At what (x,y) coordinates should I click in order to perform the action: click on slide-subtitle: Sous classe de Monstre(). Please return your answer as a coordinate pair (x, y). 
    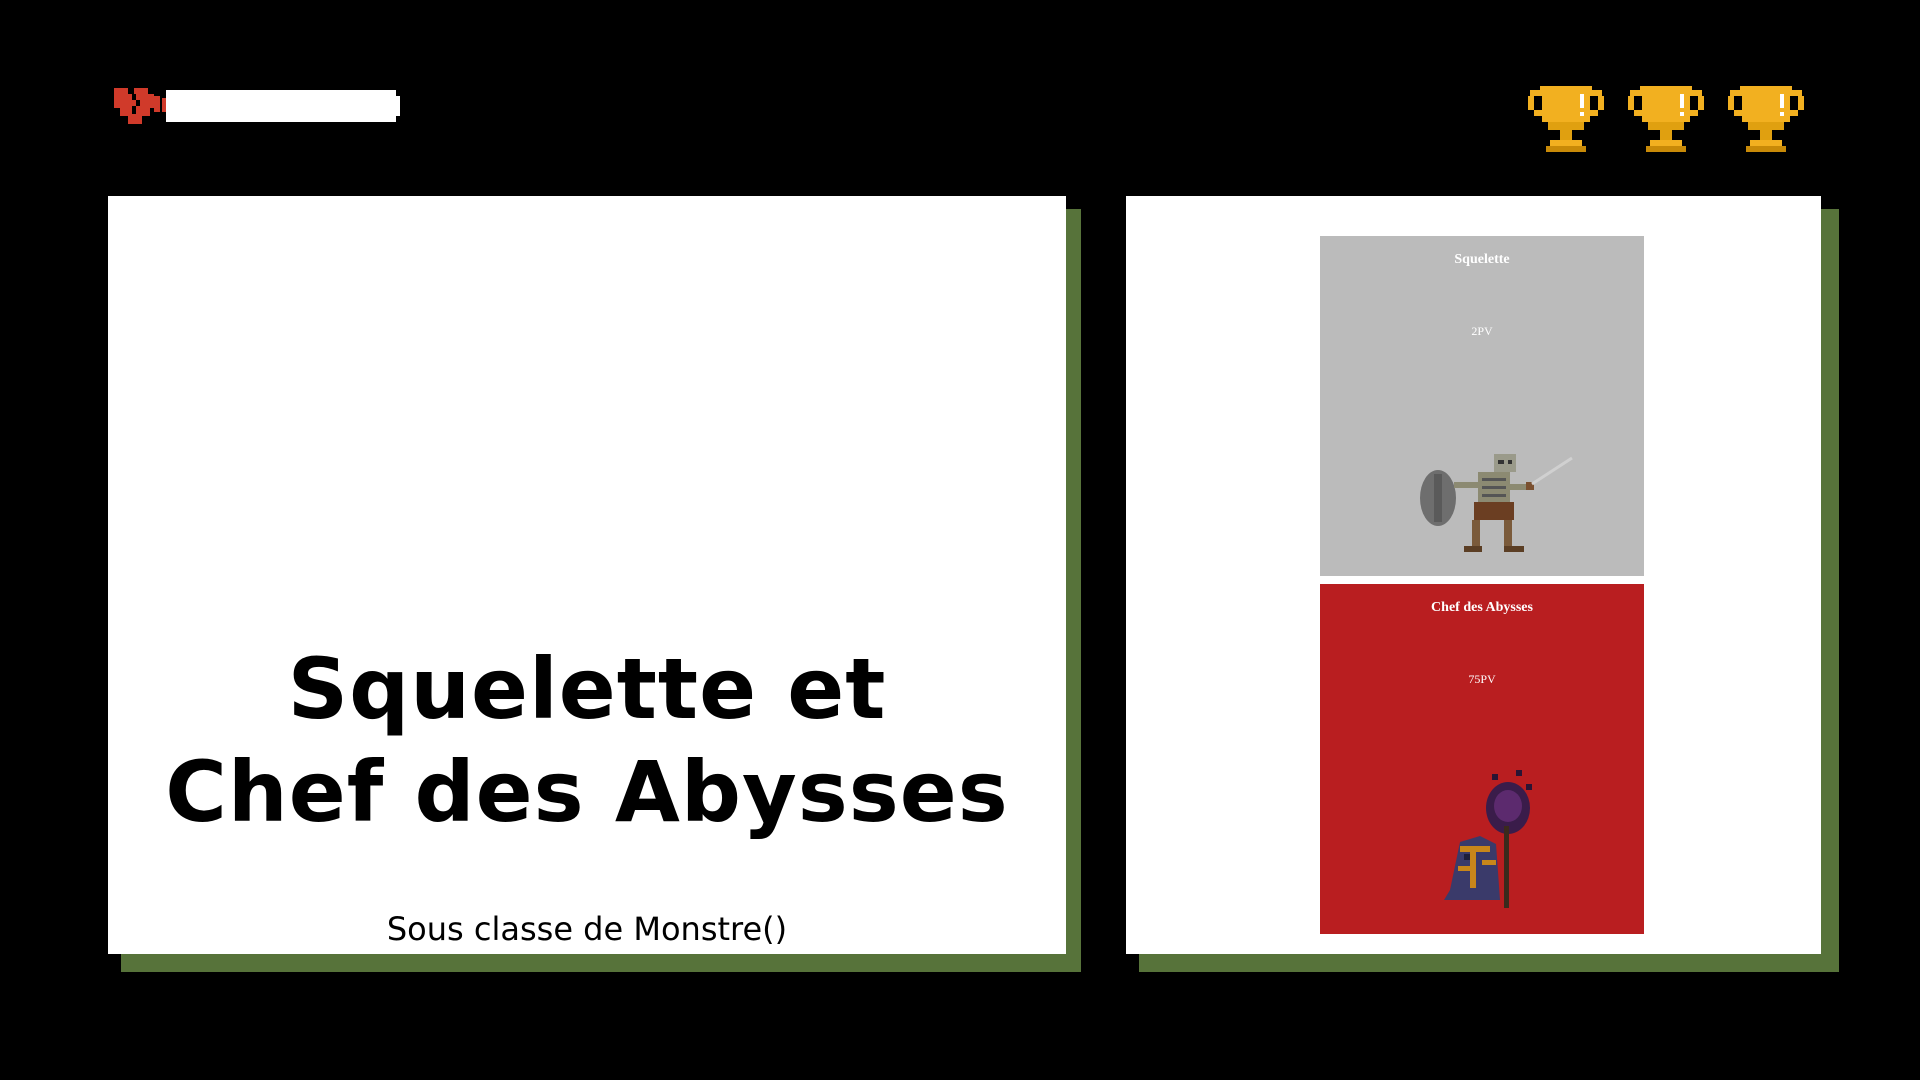
    Looking at the image, I should click on (587, 929).